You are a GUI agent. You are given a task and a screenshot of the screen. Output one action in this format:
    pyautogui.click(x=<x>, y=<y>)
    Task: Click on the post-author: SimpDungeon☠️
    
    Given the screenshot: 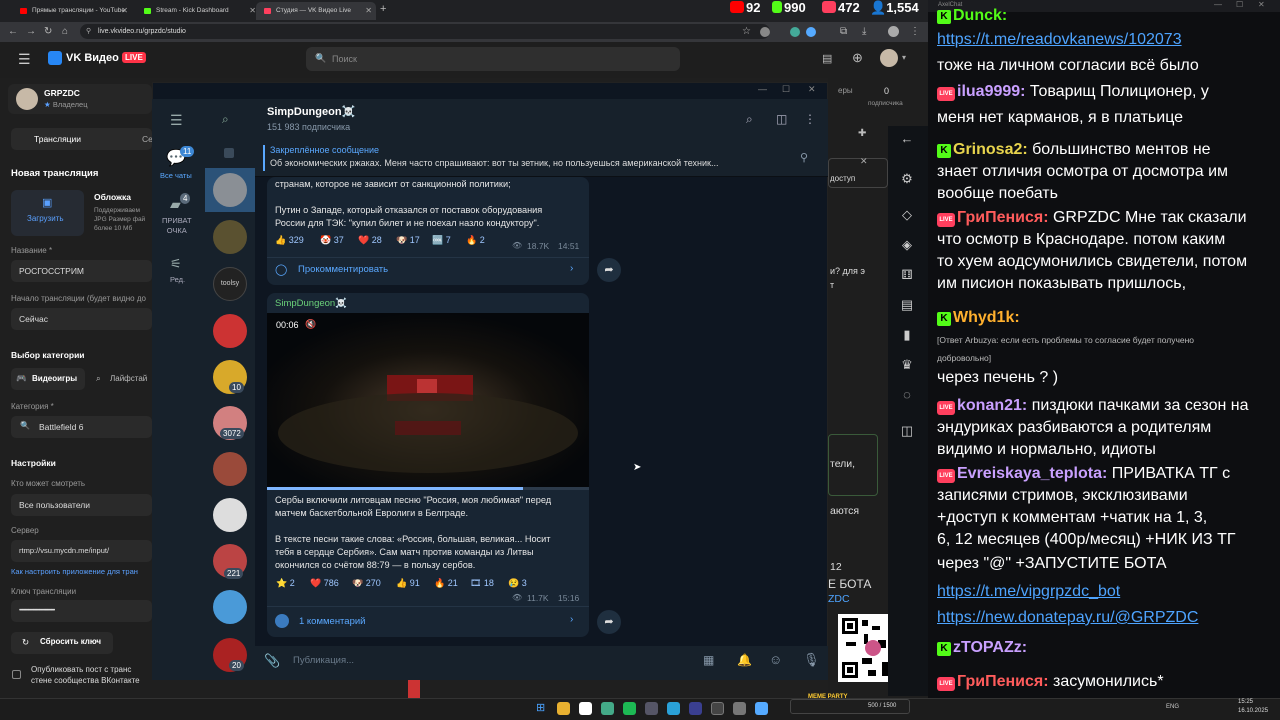 What is the action you would take?
    pyautogui.click(x=311, y=303)
    